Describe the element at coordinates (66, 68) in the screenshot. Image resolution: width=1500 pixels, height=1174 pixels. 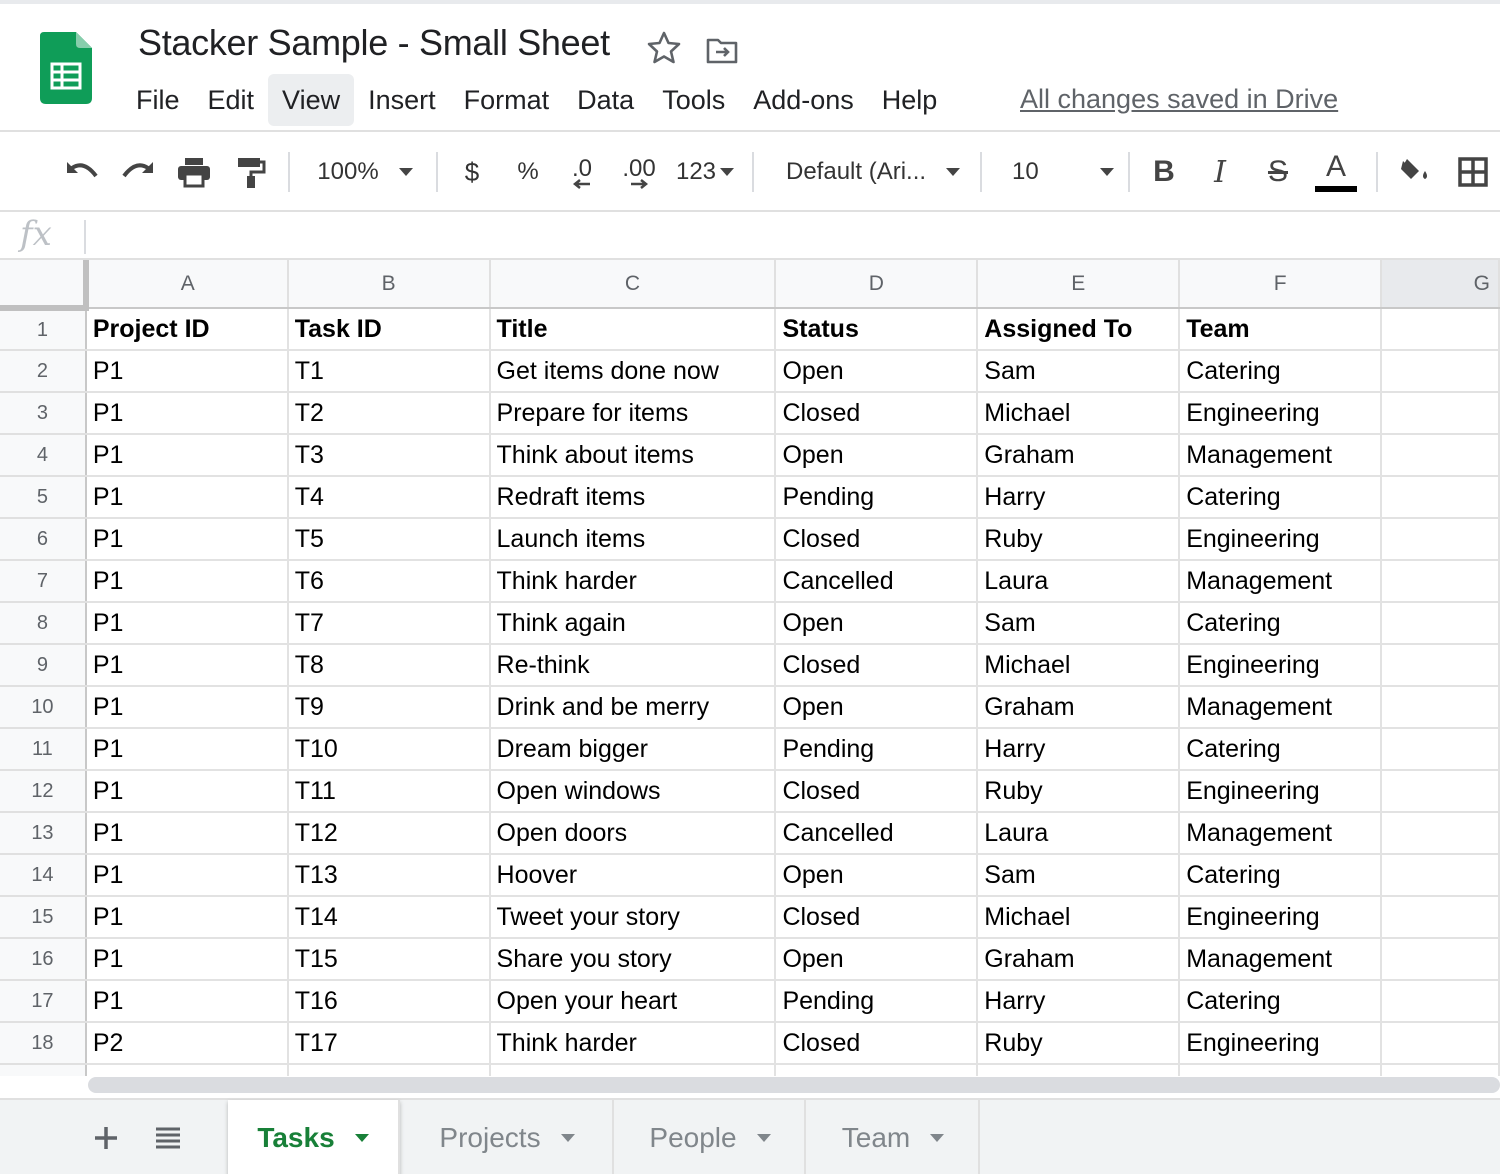
I see `sheets-logo-icon` at that location.